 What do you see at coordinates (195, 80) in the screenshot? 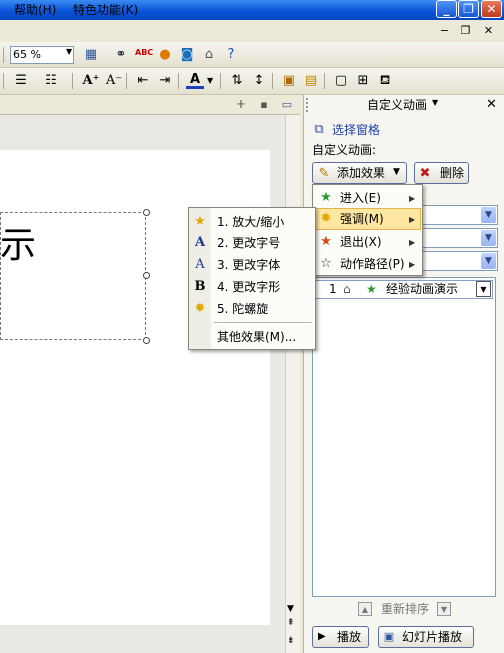
I see `font-color-icon: A` at bounding box center [195, 80].